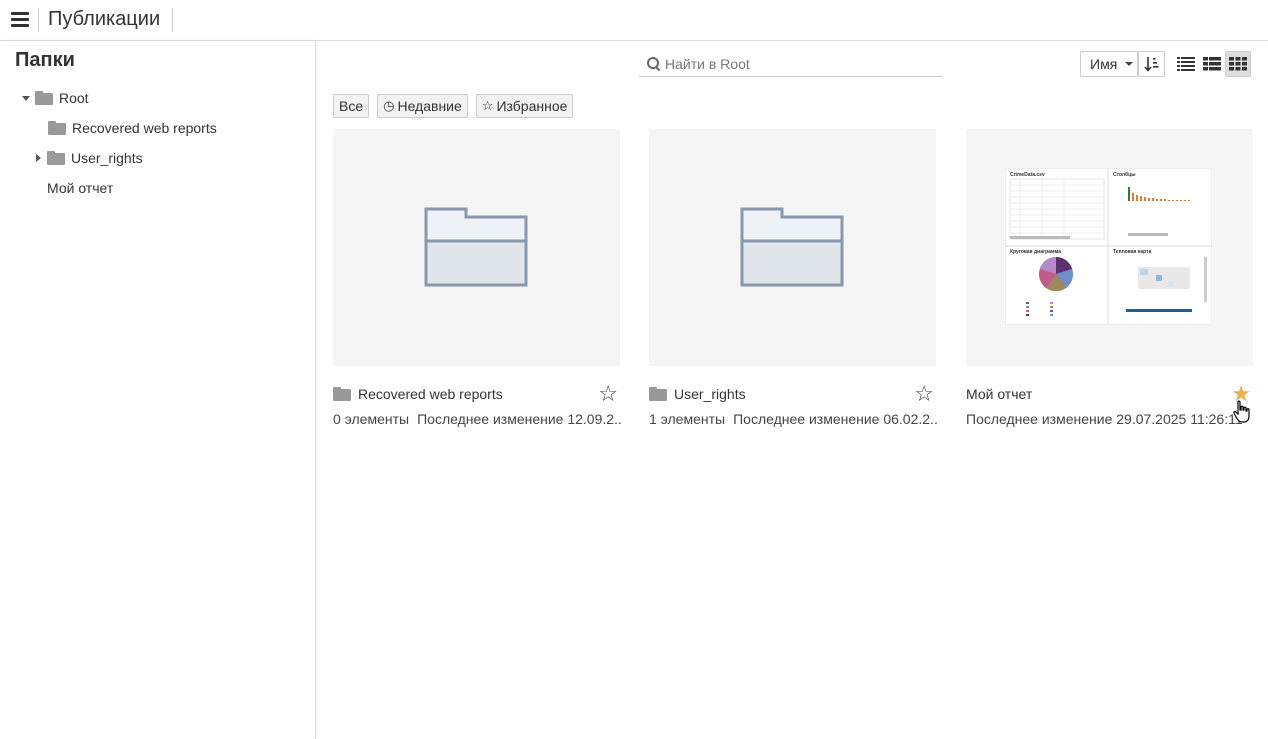 This screenshot has width=1268, height=739. What do you see at coordinates (26, 98) in the screenshot?
I see `caret-down-icon` at bounding box center [26, 98].